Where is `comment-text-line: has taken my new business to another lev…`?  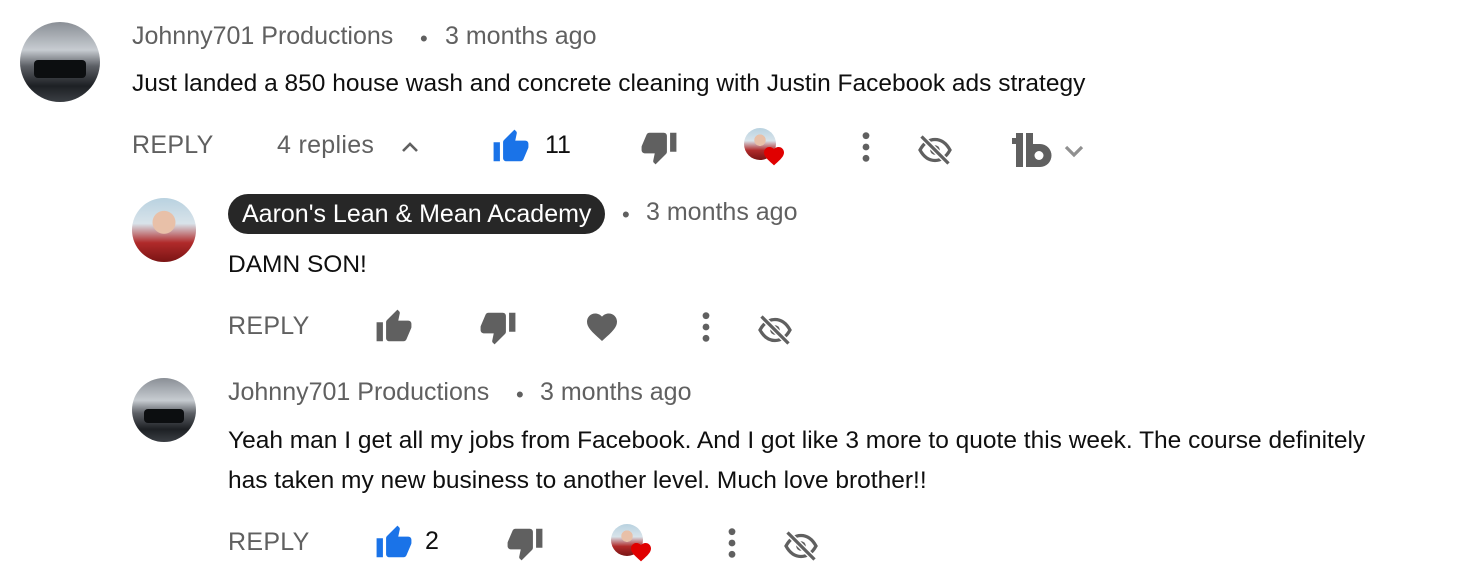 comment-text-line: has taken my new business to another lev… is located at coordinates (577, 480).